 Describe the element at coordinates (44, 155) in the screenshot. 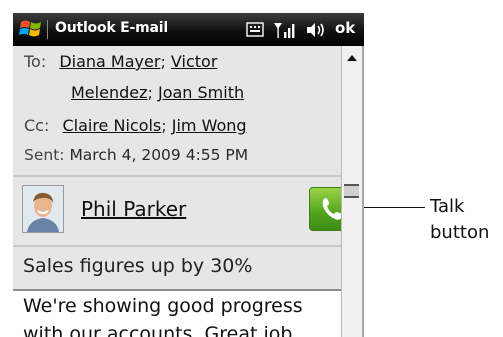

I see `sent-label: Sent:` at that location.